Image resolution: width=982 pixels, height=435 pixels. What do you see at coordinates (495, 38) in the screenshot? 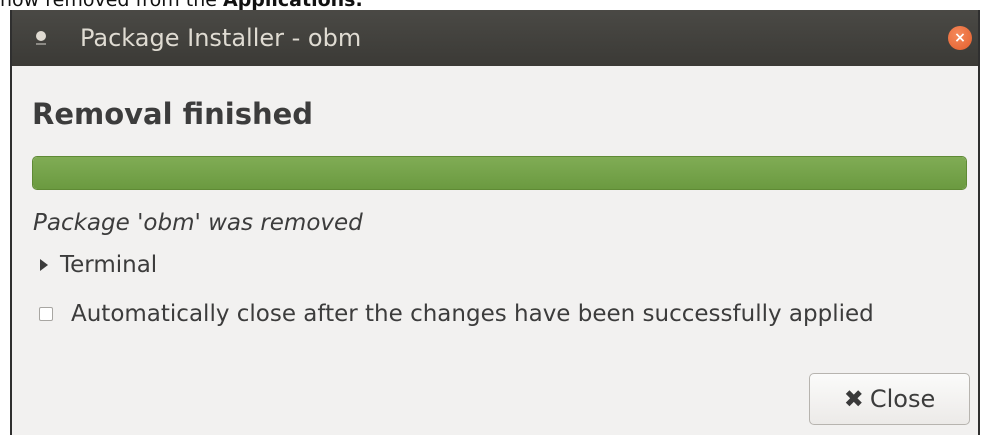
I see `title-bar: Package Installer - obm ×` at bounding box center [495, 38].